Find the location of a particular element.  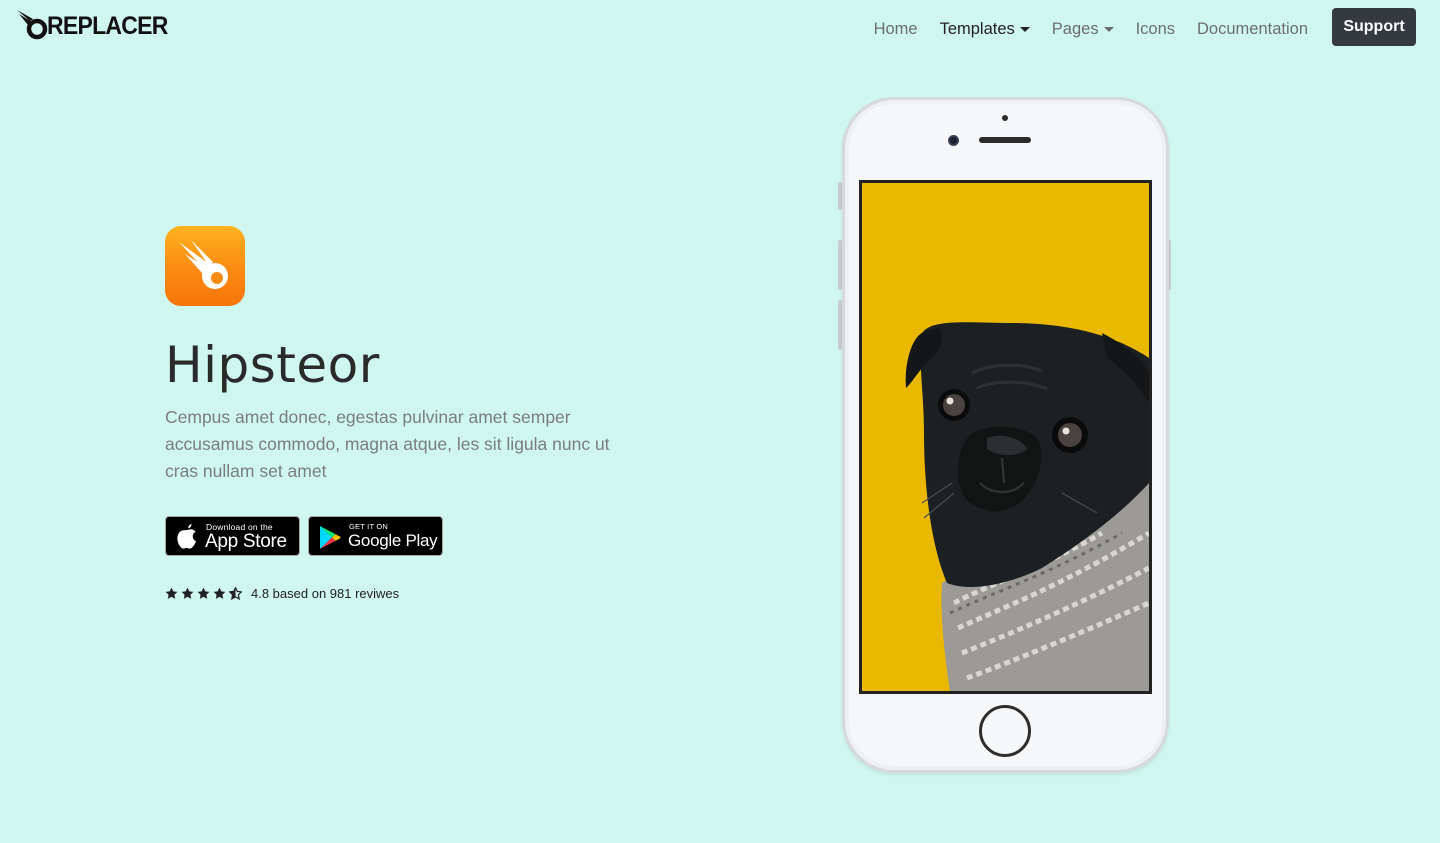

brand-name: REPLACER is located at coordinates (107, 26).